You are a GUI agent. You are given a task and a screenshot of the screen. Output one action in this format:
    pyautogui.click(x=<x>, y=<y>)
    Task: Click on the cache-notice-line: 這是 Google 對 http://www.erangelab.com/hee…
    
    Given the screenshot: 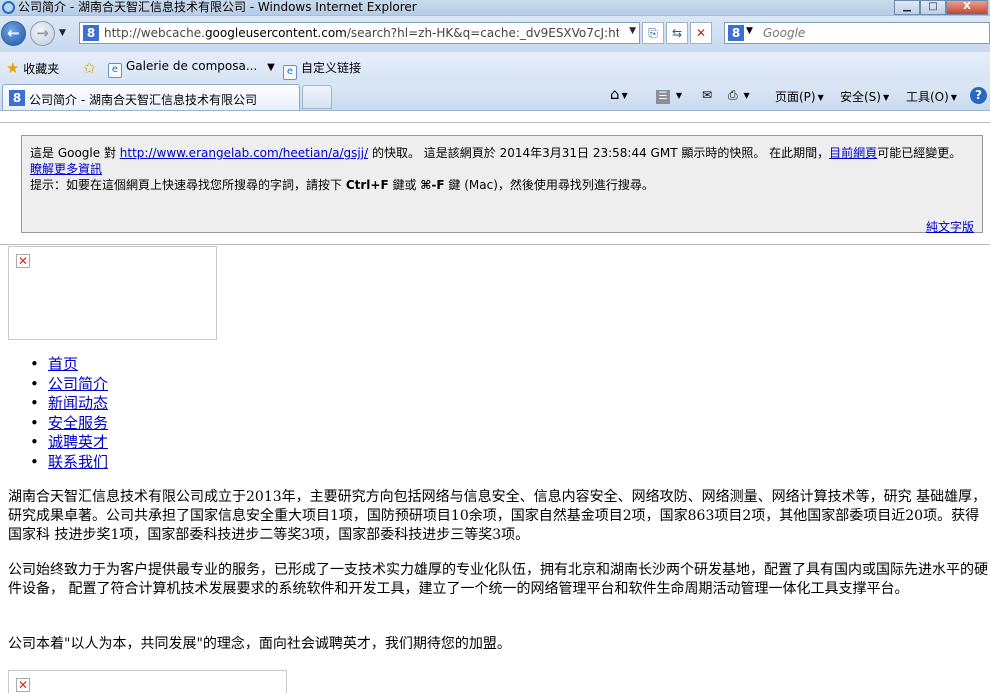 What is the action you would take?
    pyautogui.click(x=496, y=161)
    